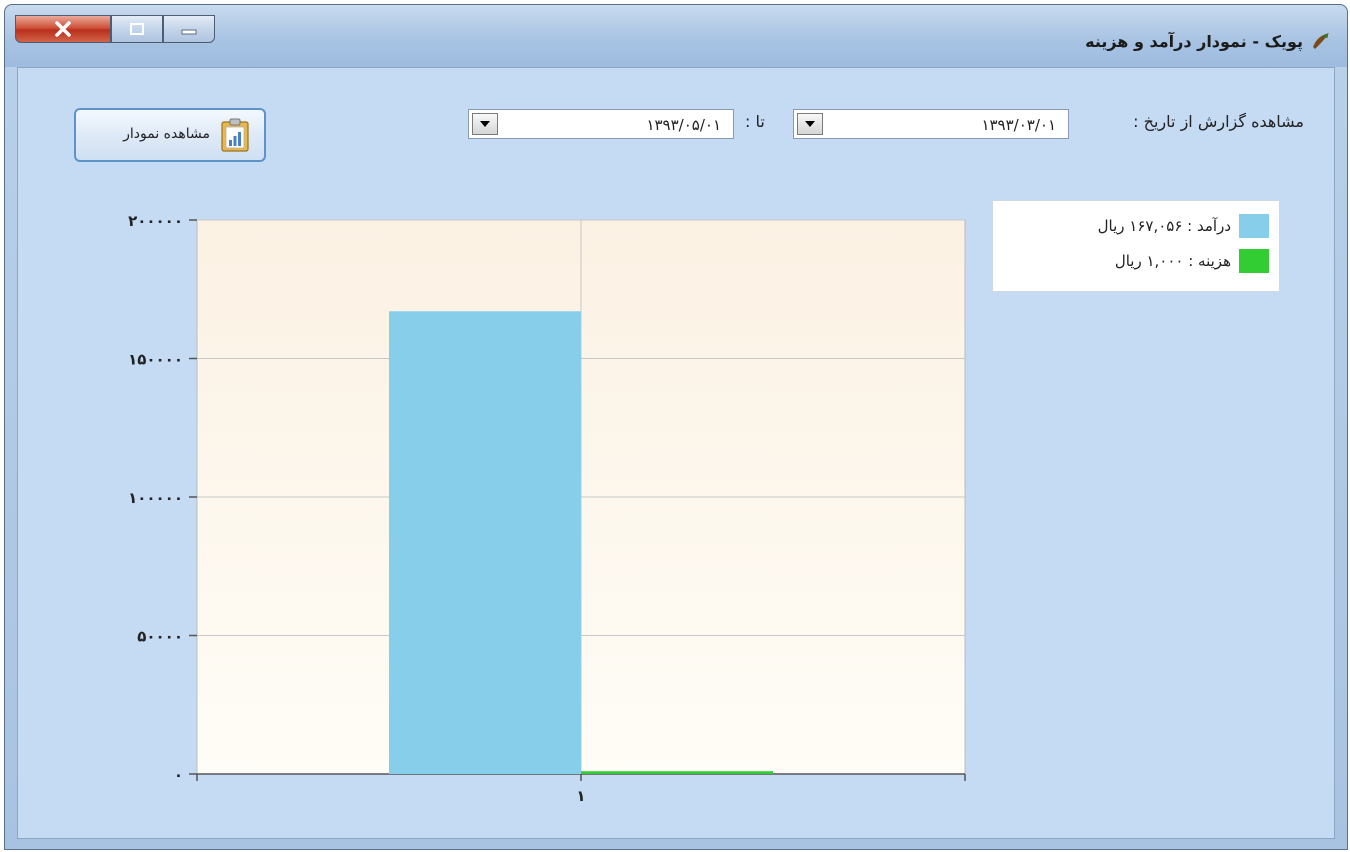 Image resolution: width=1350 pixels, height=852 pixels. What do you see at coordinates (677, 772) in the screenshot?
I see `bar-expense` at bounding box center [677, 772].